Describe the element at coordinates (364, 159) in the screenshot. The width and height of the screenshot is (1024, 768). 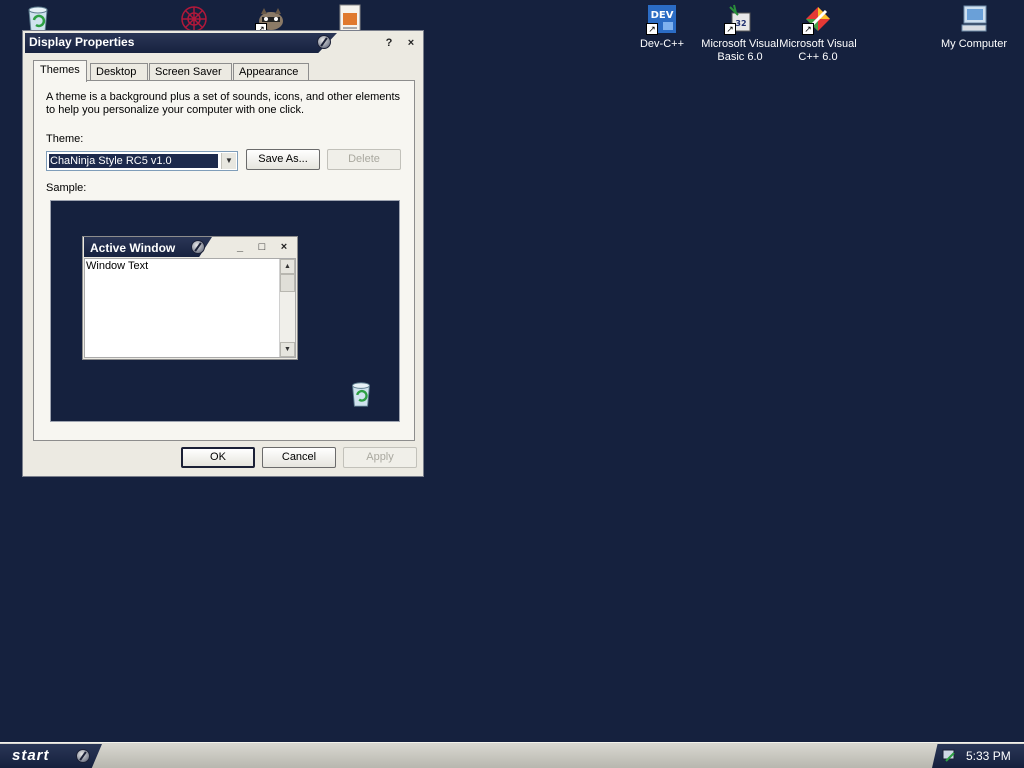
I see `delete-button: Delete` at that location.